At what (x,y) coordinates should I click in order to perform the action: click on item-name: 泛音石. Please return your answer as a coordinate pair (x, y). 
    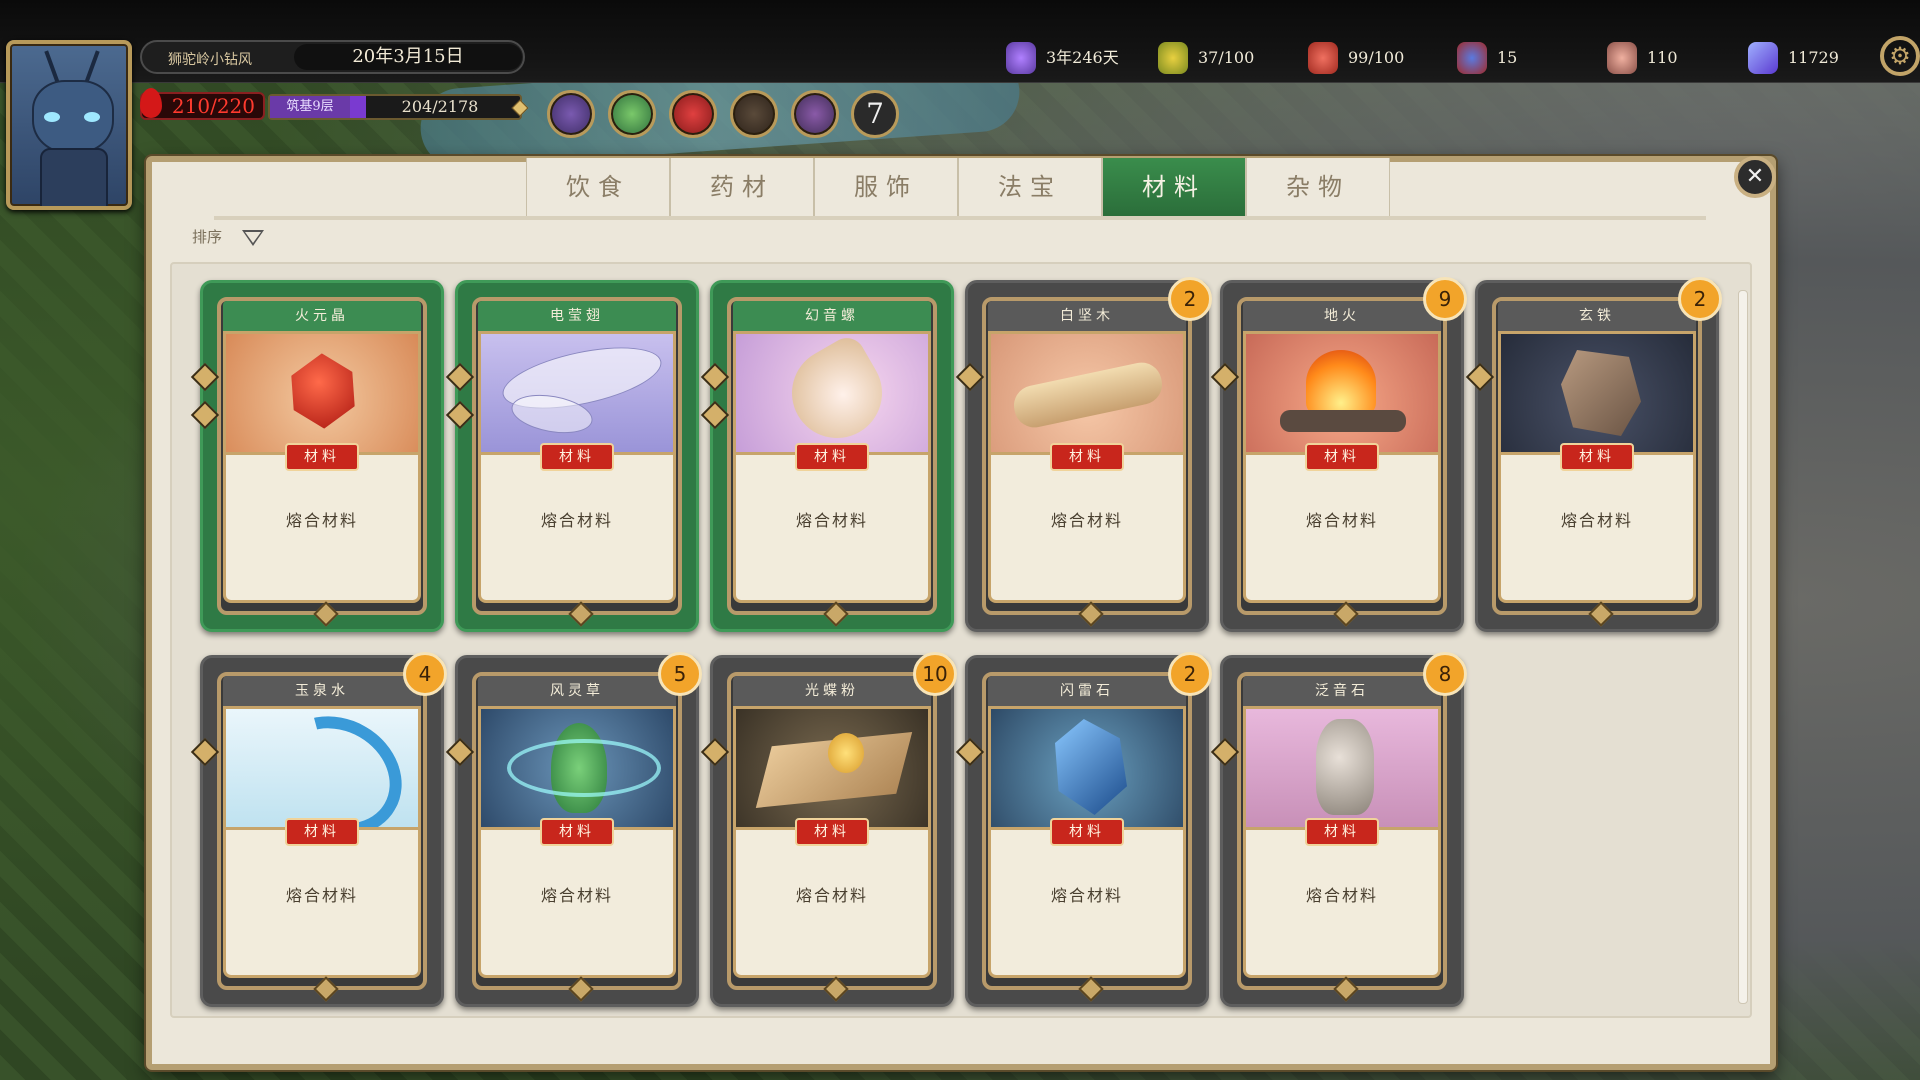
    Looking at the image, I should click on (1342, 691).